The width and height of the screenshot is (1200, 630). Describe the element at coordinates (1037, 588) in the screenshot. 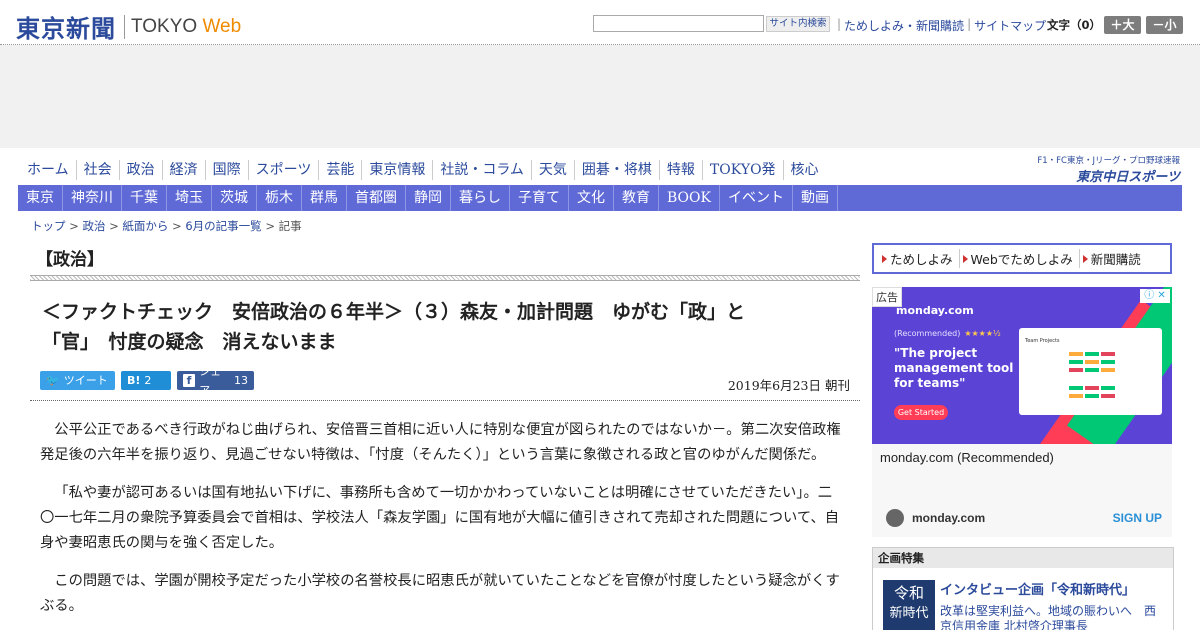

I see `feature-title: インタビュー企画「令和新時代」` at that location.